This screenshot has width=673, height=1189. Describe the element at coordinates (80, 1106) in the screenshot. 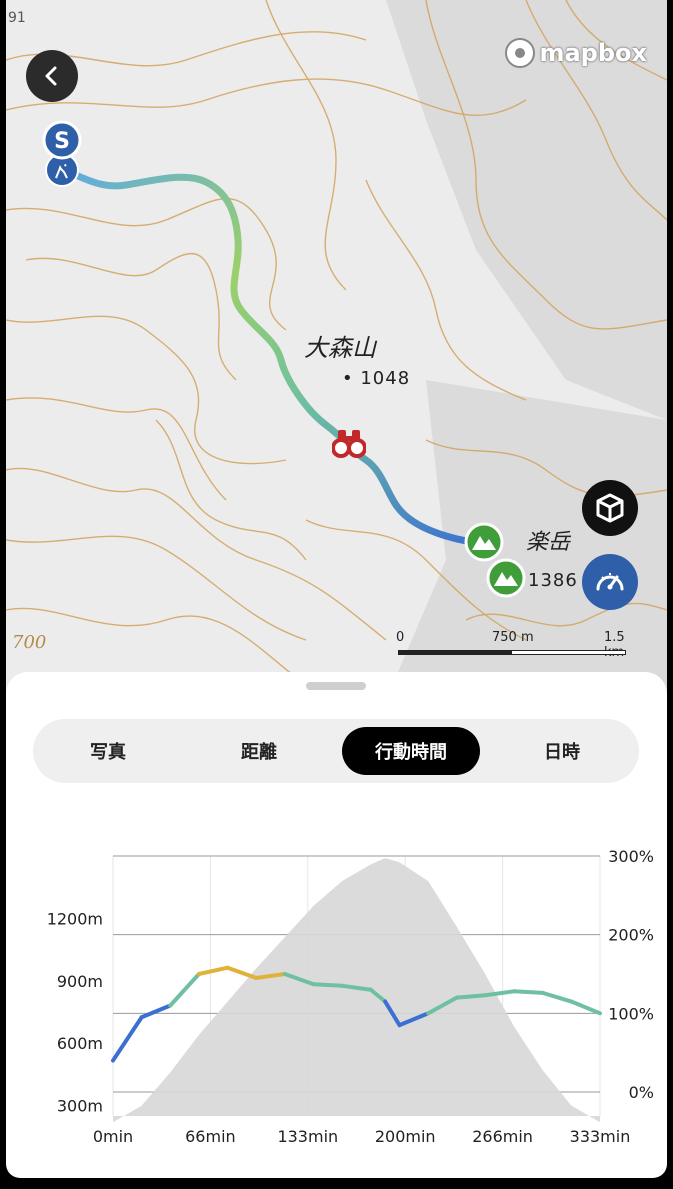

I see `y-left-tick-label: 300m` at that location.